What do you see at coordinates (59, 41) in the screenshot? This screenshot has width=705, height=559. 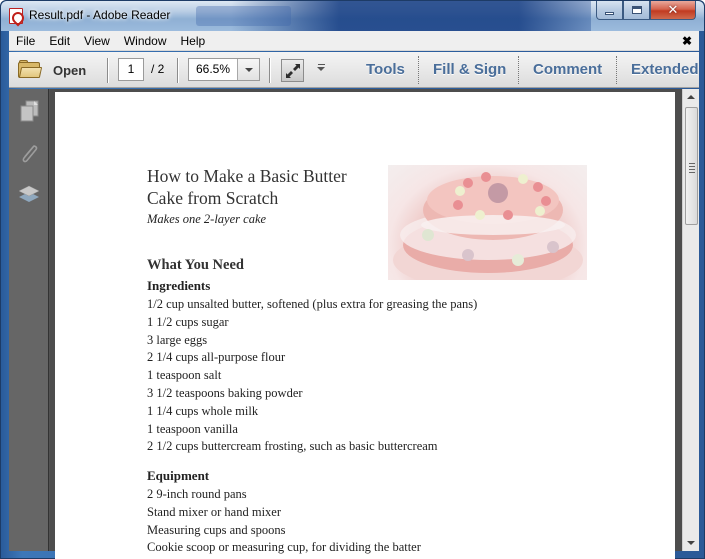 I see `menu-edit: Edit` at bounding box center [59, 41].